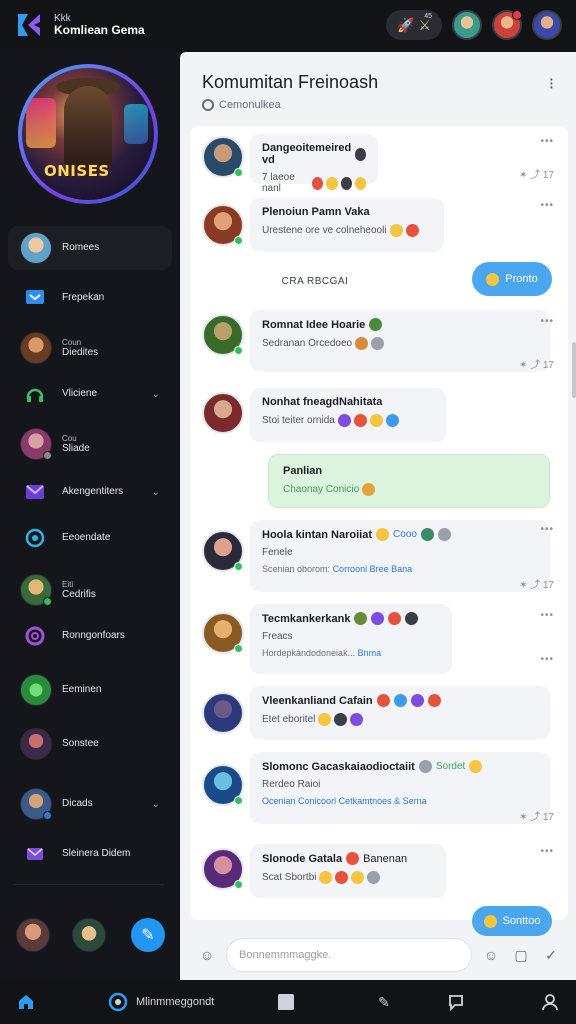  I want to click on pencil-icon: ✎, so click(148, 935).